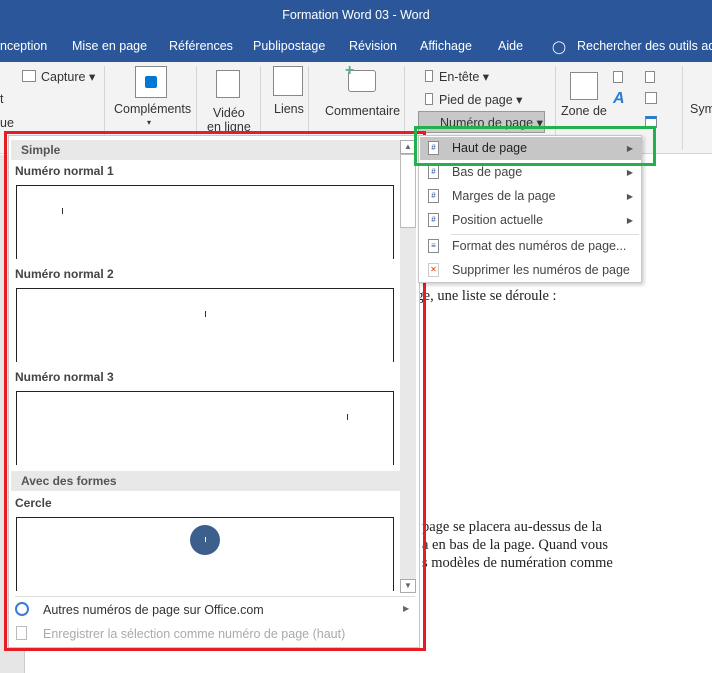 The image size is (712, 673). What do you see at coordinates (512, 527) in the screenshot?
I see `doc-text: page se placera au-dessus de la` at bounding box center [512, 527].